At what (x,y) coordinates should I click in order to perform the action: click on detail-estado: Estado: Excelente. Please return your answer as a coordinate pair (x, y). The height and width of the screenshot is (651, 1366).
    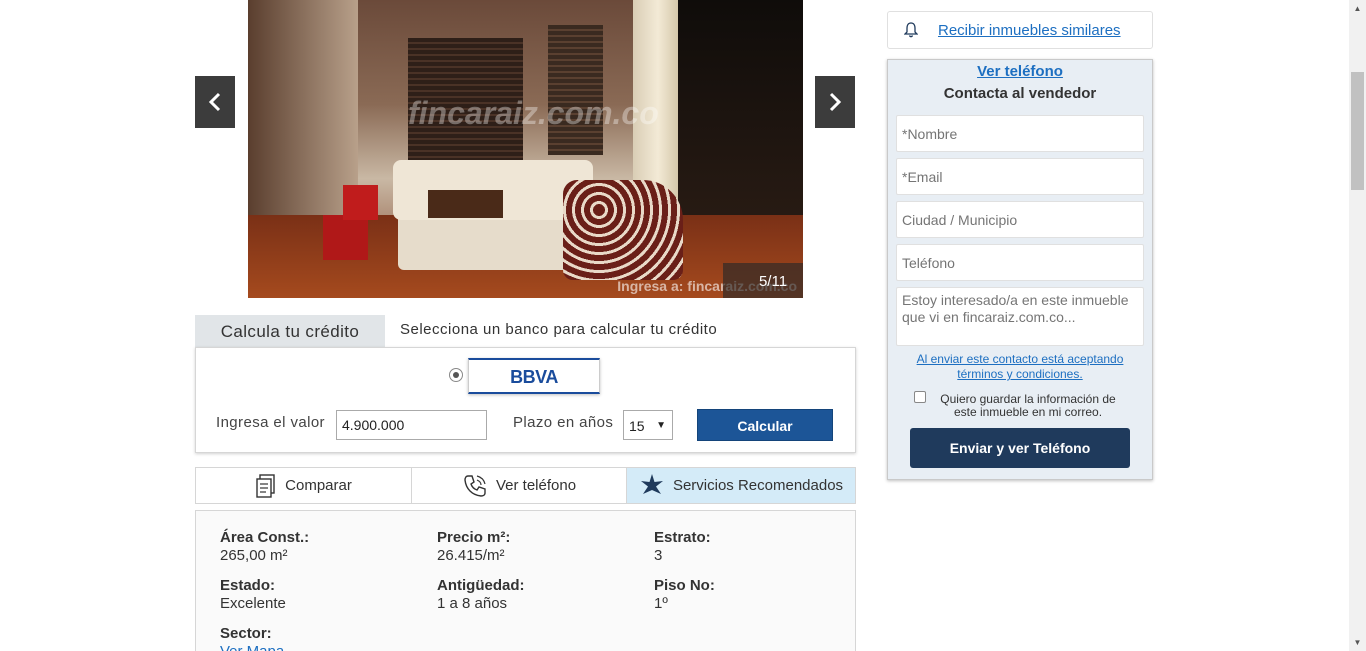
    Looking at the image, I should click on (253, 595).